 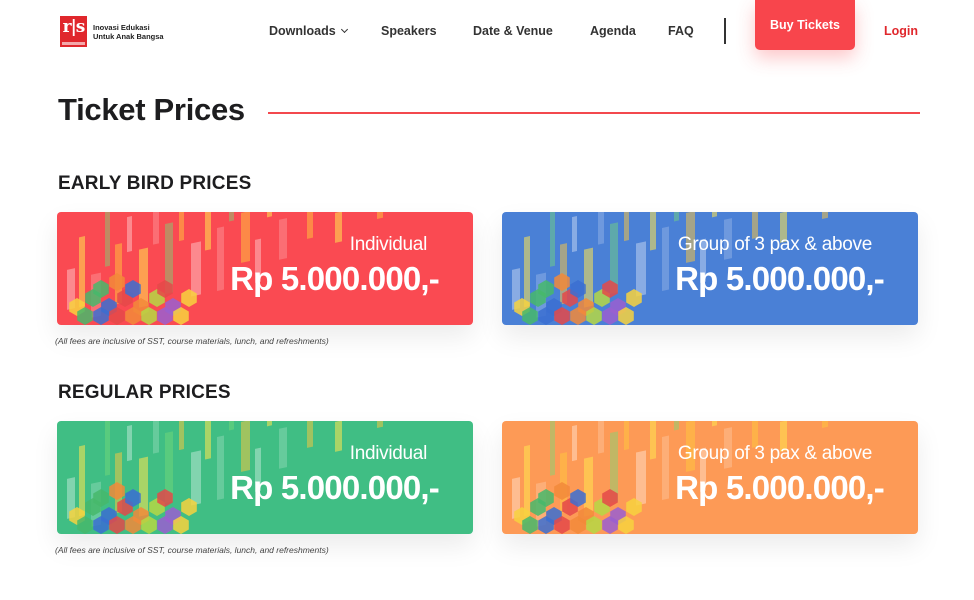 What do you see at coordinates (121, 27) in the screenshot?
I see `logo-tagline-line-1: Inovasi Edukasi` at bounding box center [121, 27].